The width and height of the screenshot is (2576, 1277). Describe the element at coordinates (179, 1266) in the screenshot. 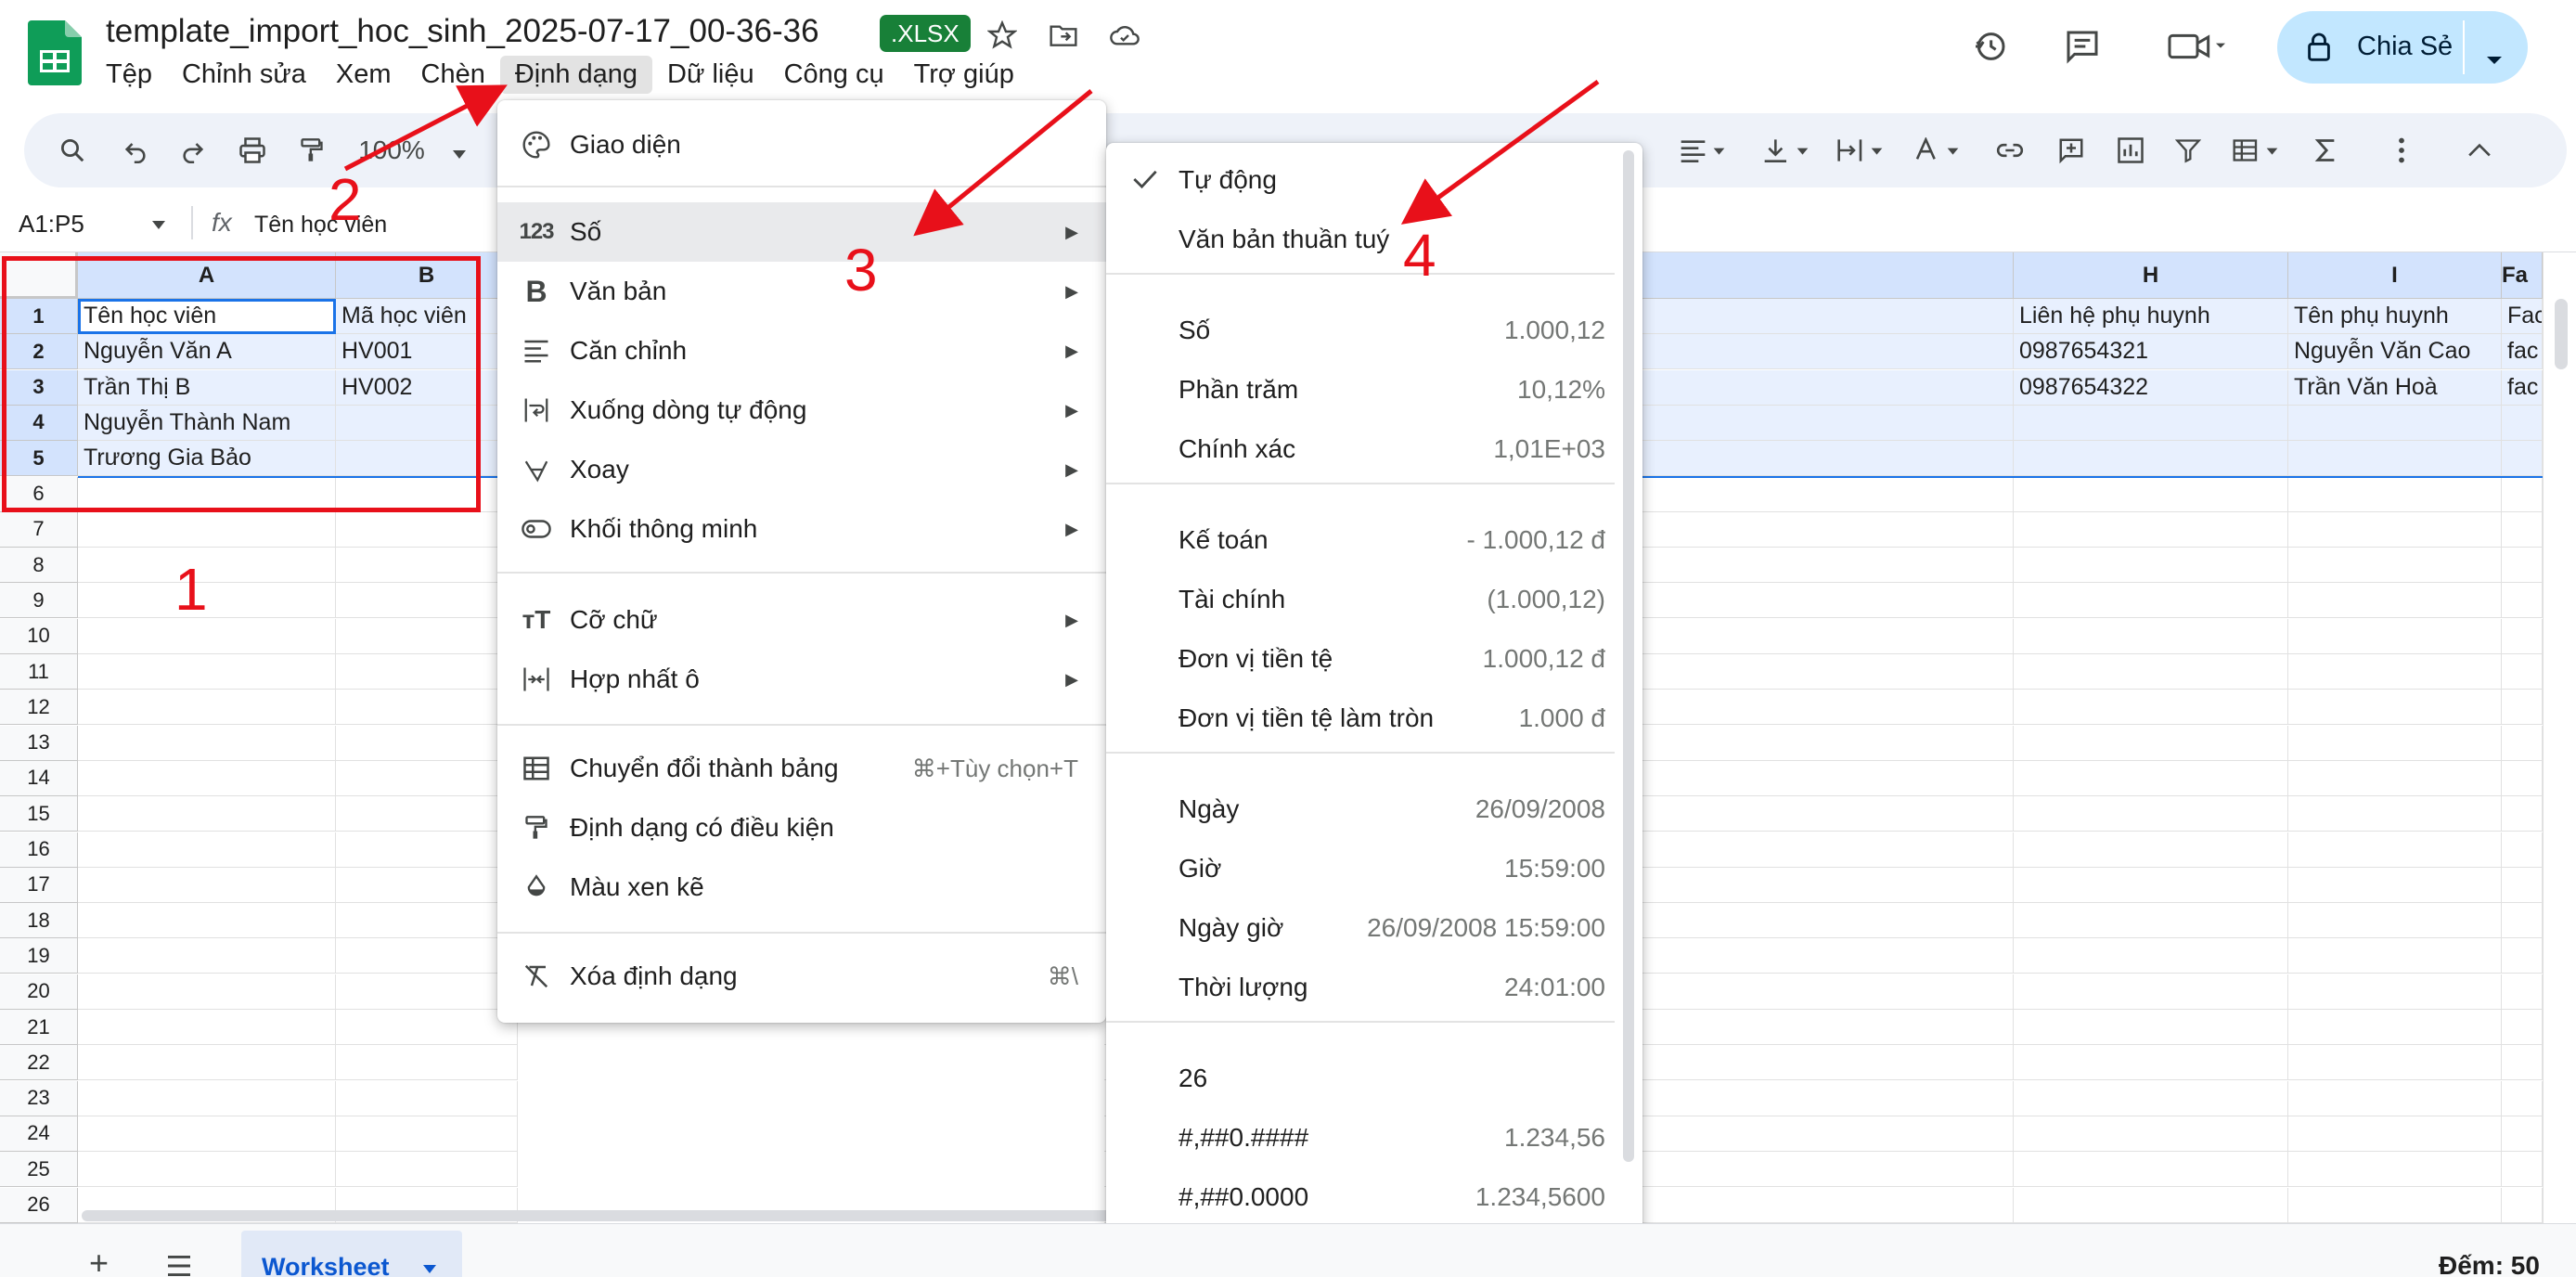

I see `all-sheets-icon` at that location.